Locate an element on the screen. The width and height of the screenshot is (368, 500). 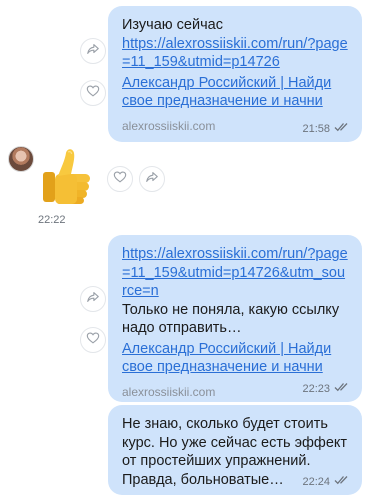
thumbs-up-sticker is located at coordinates (68, 177).